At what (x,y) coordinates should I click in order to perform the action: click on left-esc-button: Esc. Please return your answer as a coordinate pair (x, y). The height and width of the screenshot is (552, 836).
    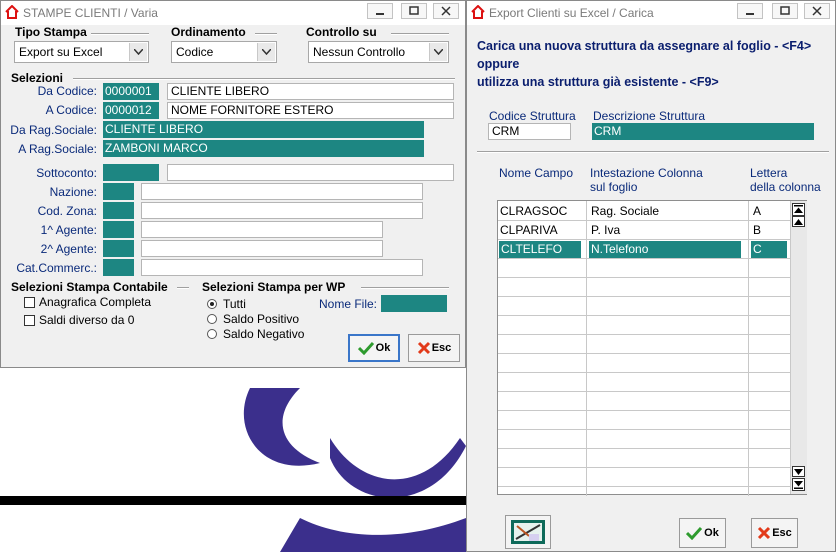
    Looking at the image, I should click on (434, 348).